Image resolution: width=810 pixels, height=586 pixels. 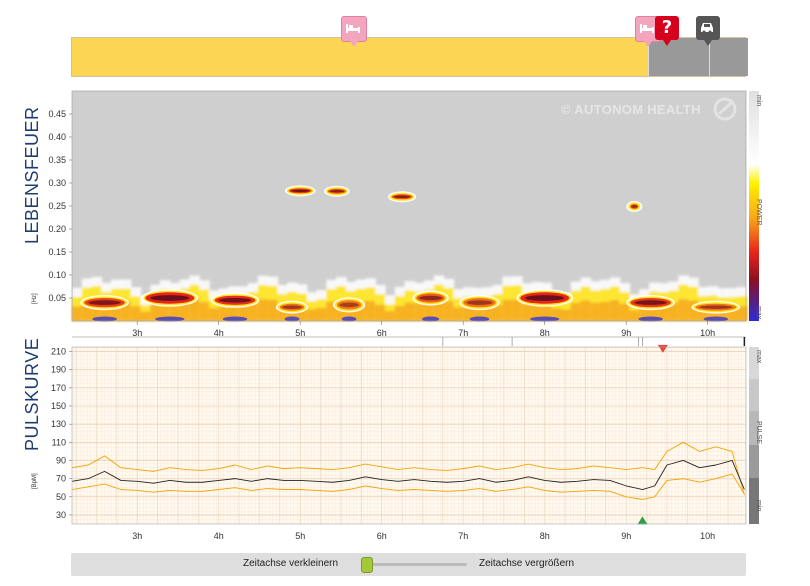 I want to click on pulskurve-scale-bottom: min, so click(x=758, y=506).